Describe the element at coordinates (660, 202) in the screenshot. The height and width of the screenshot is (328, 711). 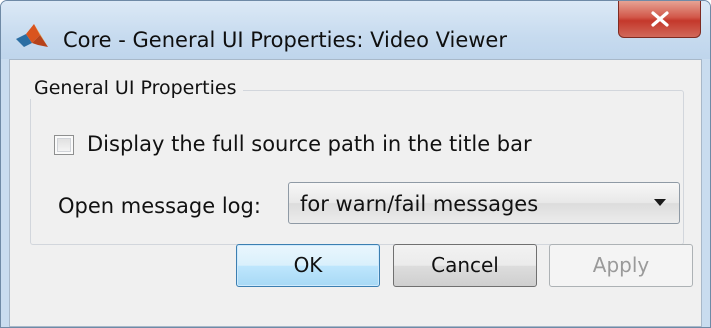
I see `chevron-down-icon` at that location.